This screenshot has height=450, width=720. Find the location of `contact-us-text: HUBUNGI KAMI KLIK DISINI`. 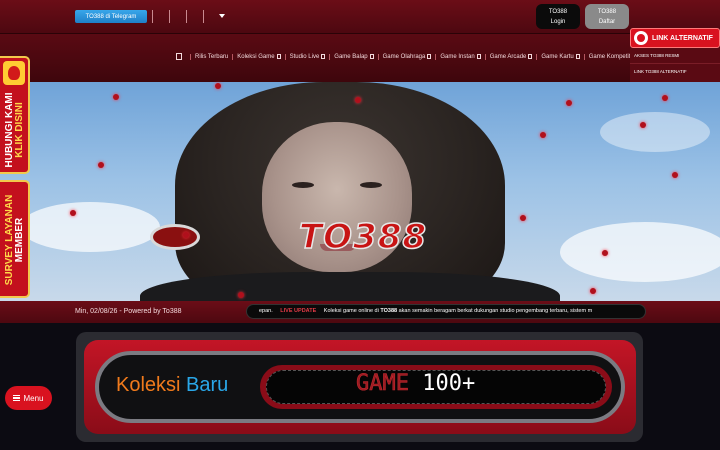

contact-us-text: HUBUNGI KAMI KLIK DISINI is located at coordinates (14, 130).